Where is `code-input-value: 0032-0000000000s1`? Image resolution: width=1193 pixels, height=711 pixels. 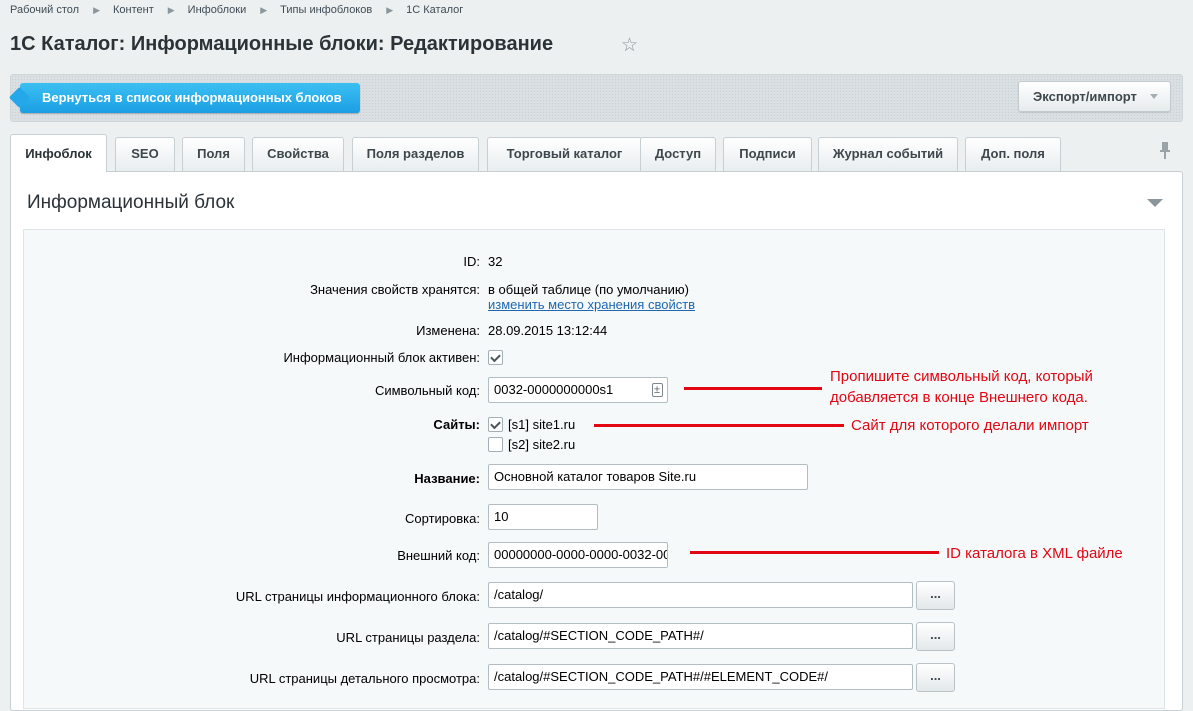 code-input-value: 0032-0000000000s1 is located at coordinates (554, 389).